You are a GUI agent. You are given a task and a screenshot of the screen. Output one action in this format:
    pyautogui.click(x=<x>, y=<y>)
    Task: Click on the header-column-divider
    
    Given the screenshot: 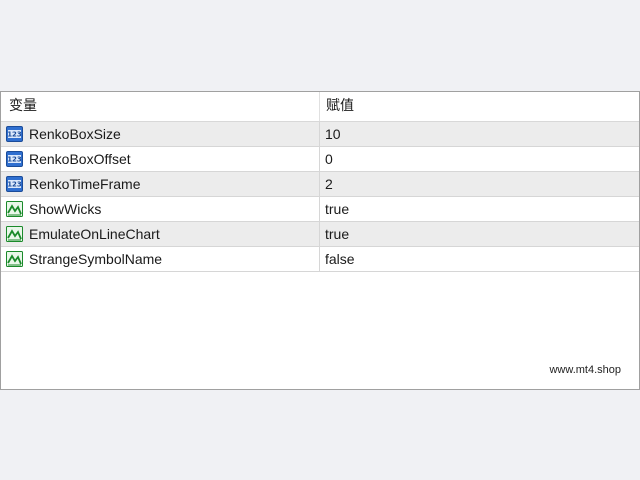 What is the action you would take?
    pyautogui.click(x=319, y=106)
    